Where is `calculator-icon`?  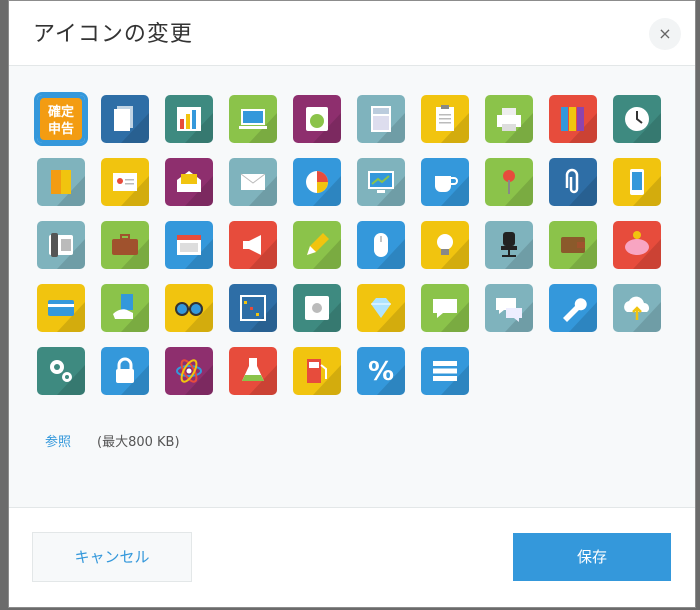 calculator-icon is located at coordinates (381, 119).